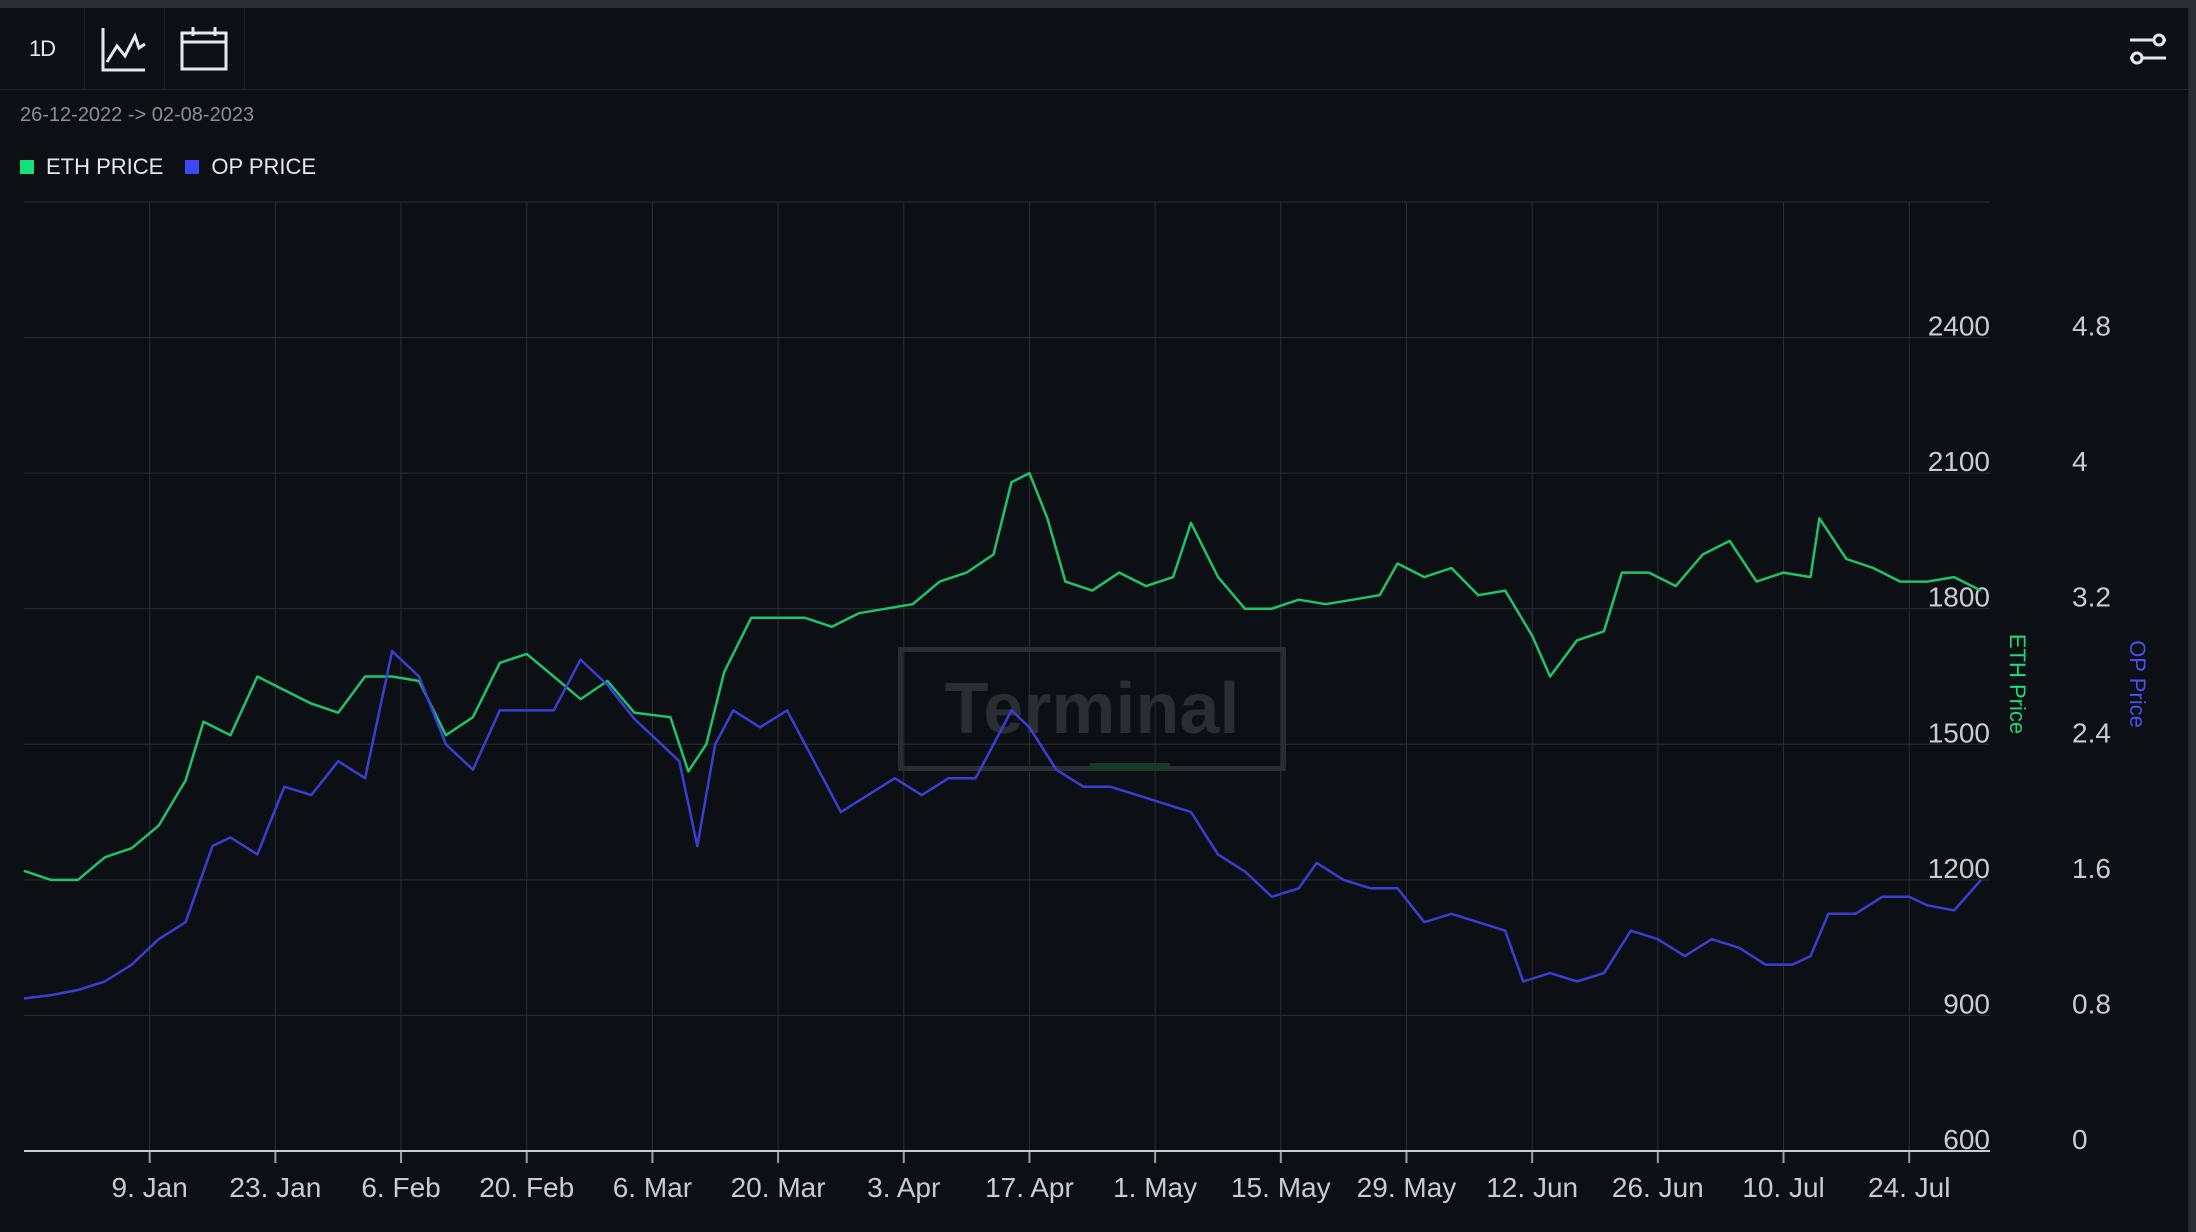  What do you see at coordinates (1959, 868) in the screenshot?
I see `eth-axis-tick-label: 1200` at bounding box center [1959, 868].